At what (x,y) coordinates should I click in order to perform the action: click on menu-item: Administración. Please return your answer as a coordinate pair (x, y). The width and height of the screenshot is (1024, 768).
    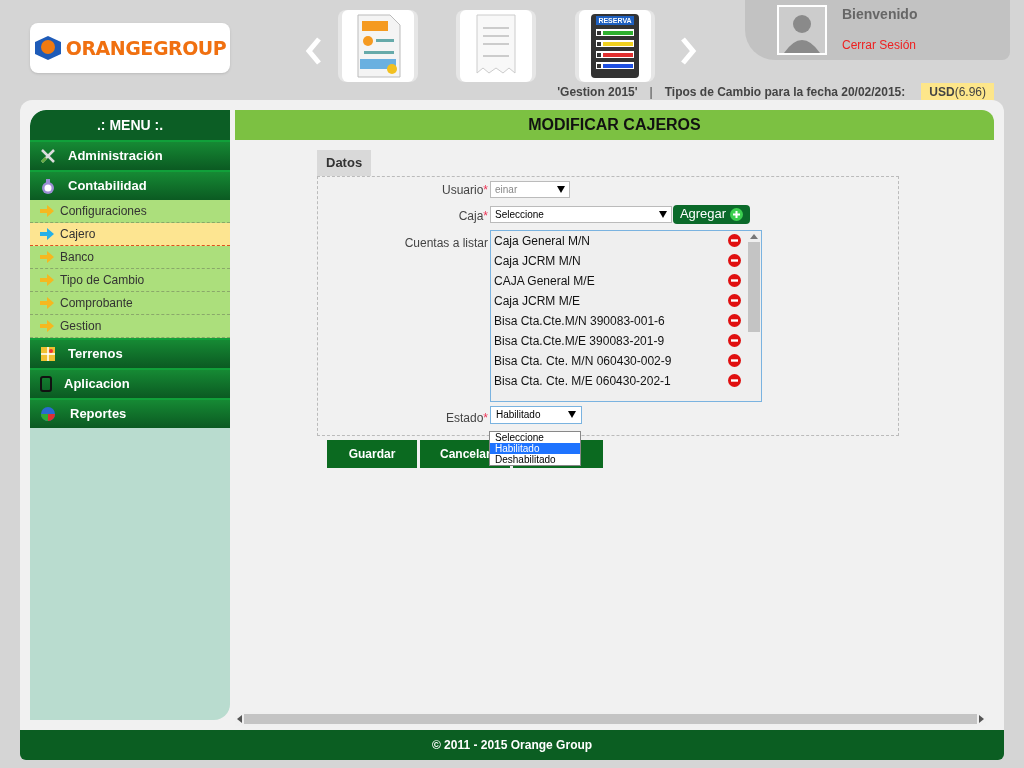
    Looking at the image, I should click on (130, 155).